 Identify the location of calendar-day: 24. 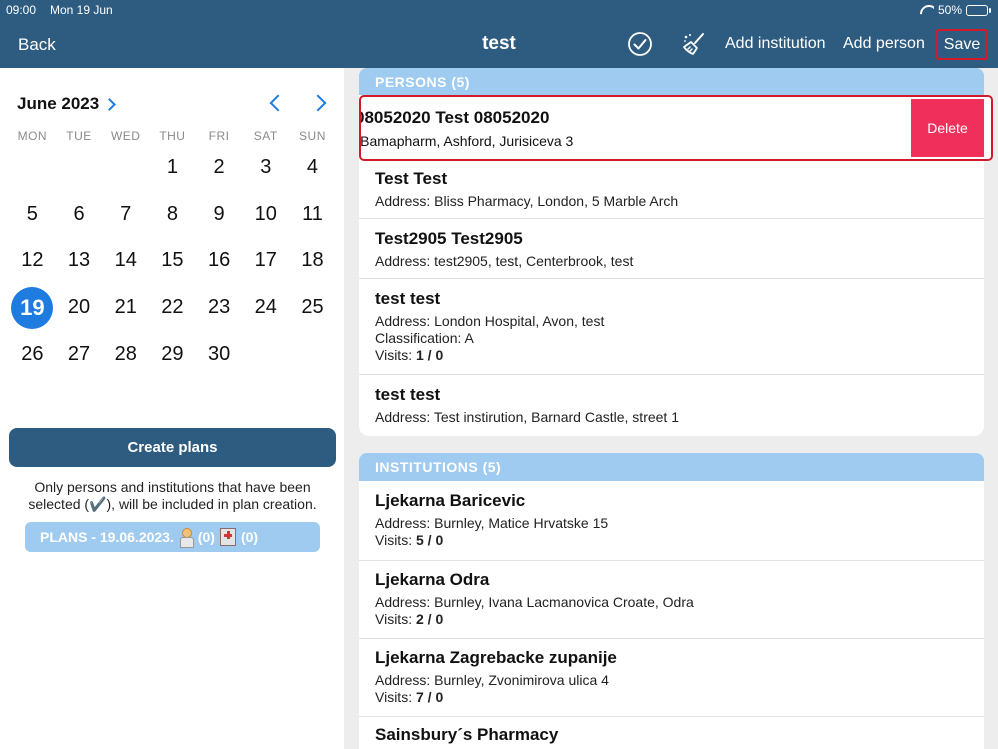
(265, 307).